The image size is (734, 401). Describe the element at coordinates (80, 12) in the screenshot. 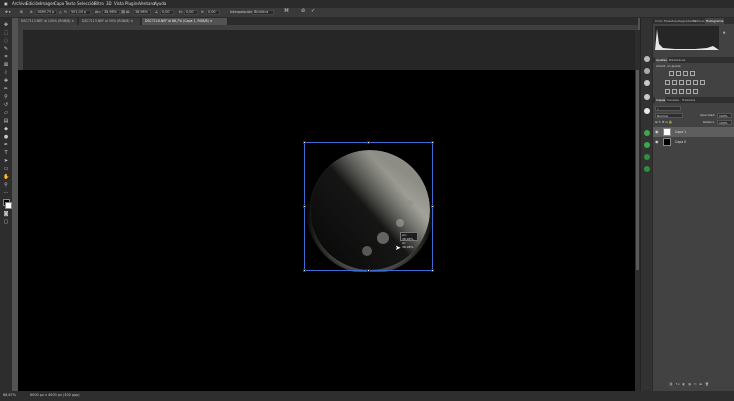

I see `y-field: 501,00 p` at that location.